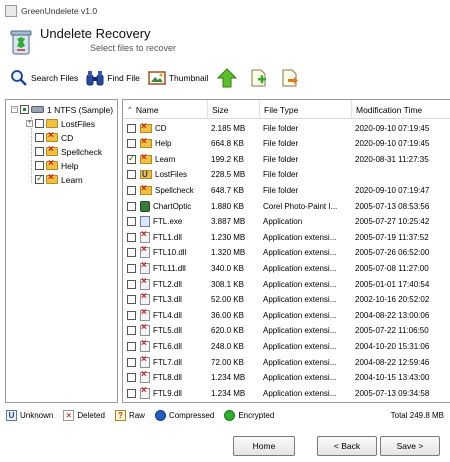  I want to click on cell-modified: 2005-07-27 10:25:42, so click(392, 222).